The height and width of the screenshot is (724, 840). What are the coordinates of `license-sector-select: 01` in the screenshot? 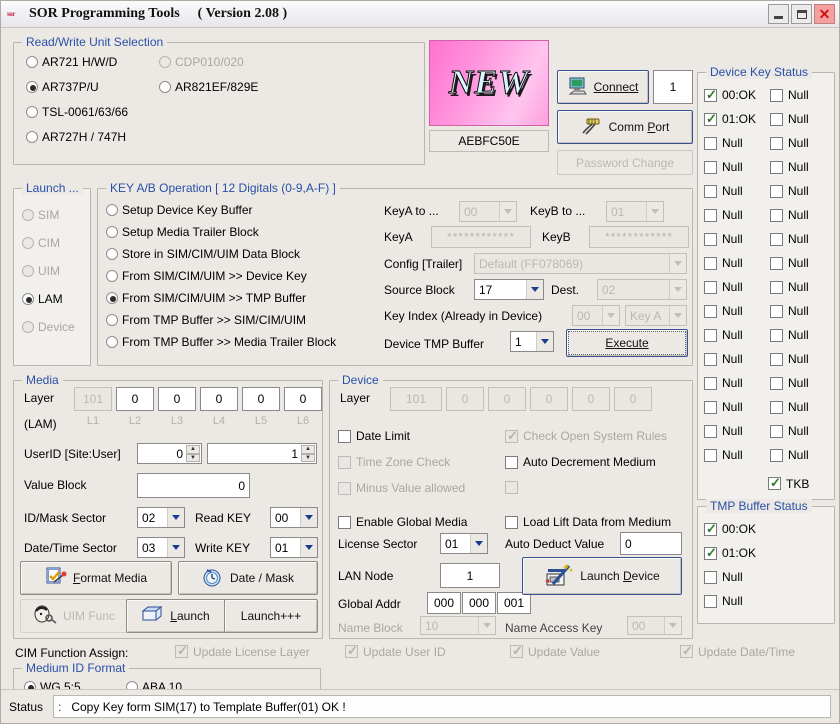 It's located at (464, 543).